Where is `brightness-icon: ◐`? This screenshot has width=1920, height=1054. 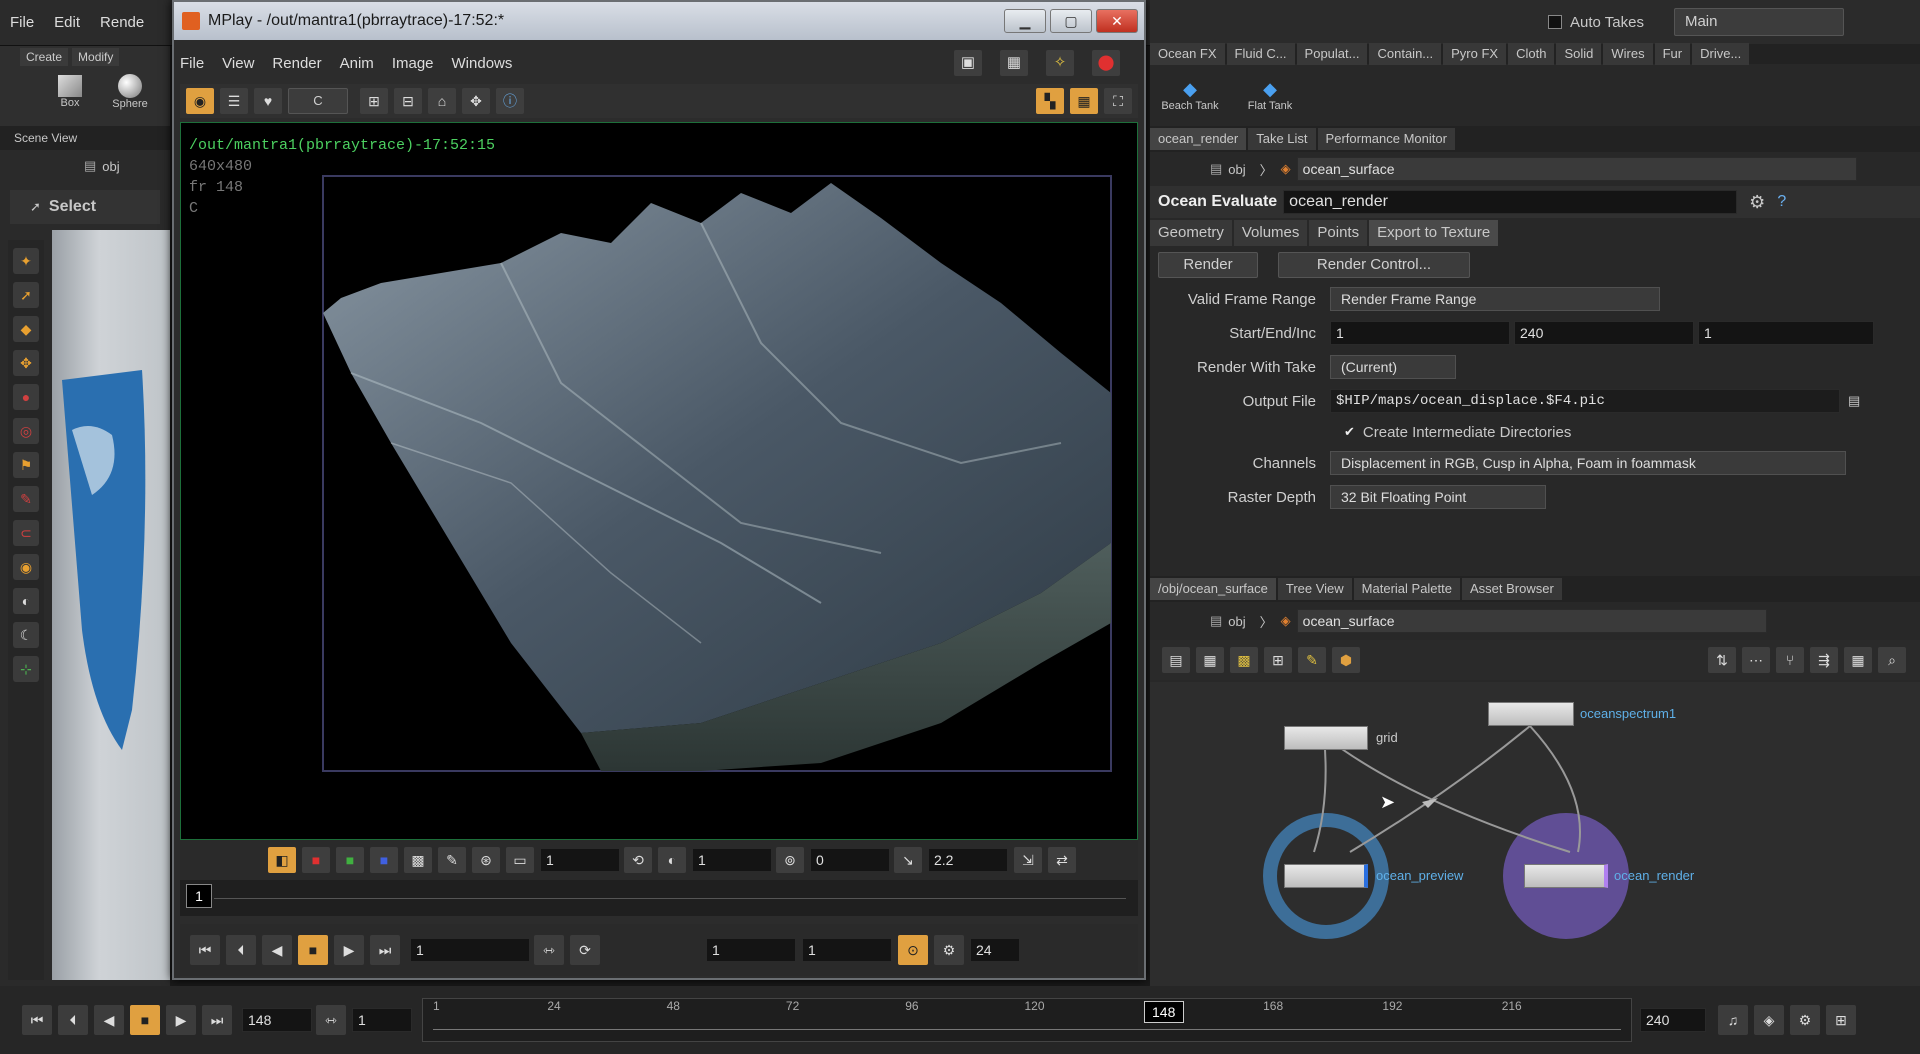 brightness-icon: ◐ is located at coordinates (672, 860).